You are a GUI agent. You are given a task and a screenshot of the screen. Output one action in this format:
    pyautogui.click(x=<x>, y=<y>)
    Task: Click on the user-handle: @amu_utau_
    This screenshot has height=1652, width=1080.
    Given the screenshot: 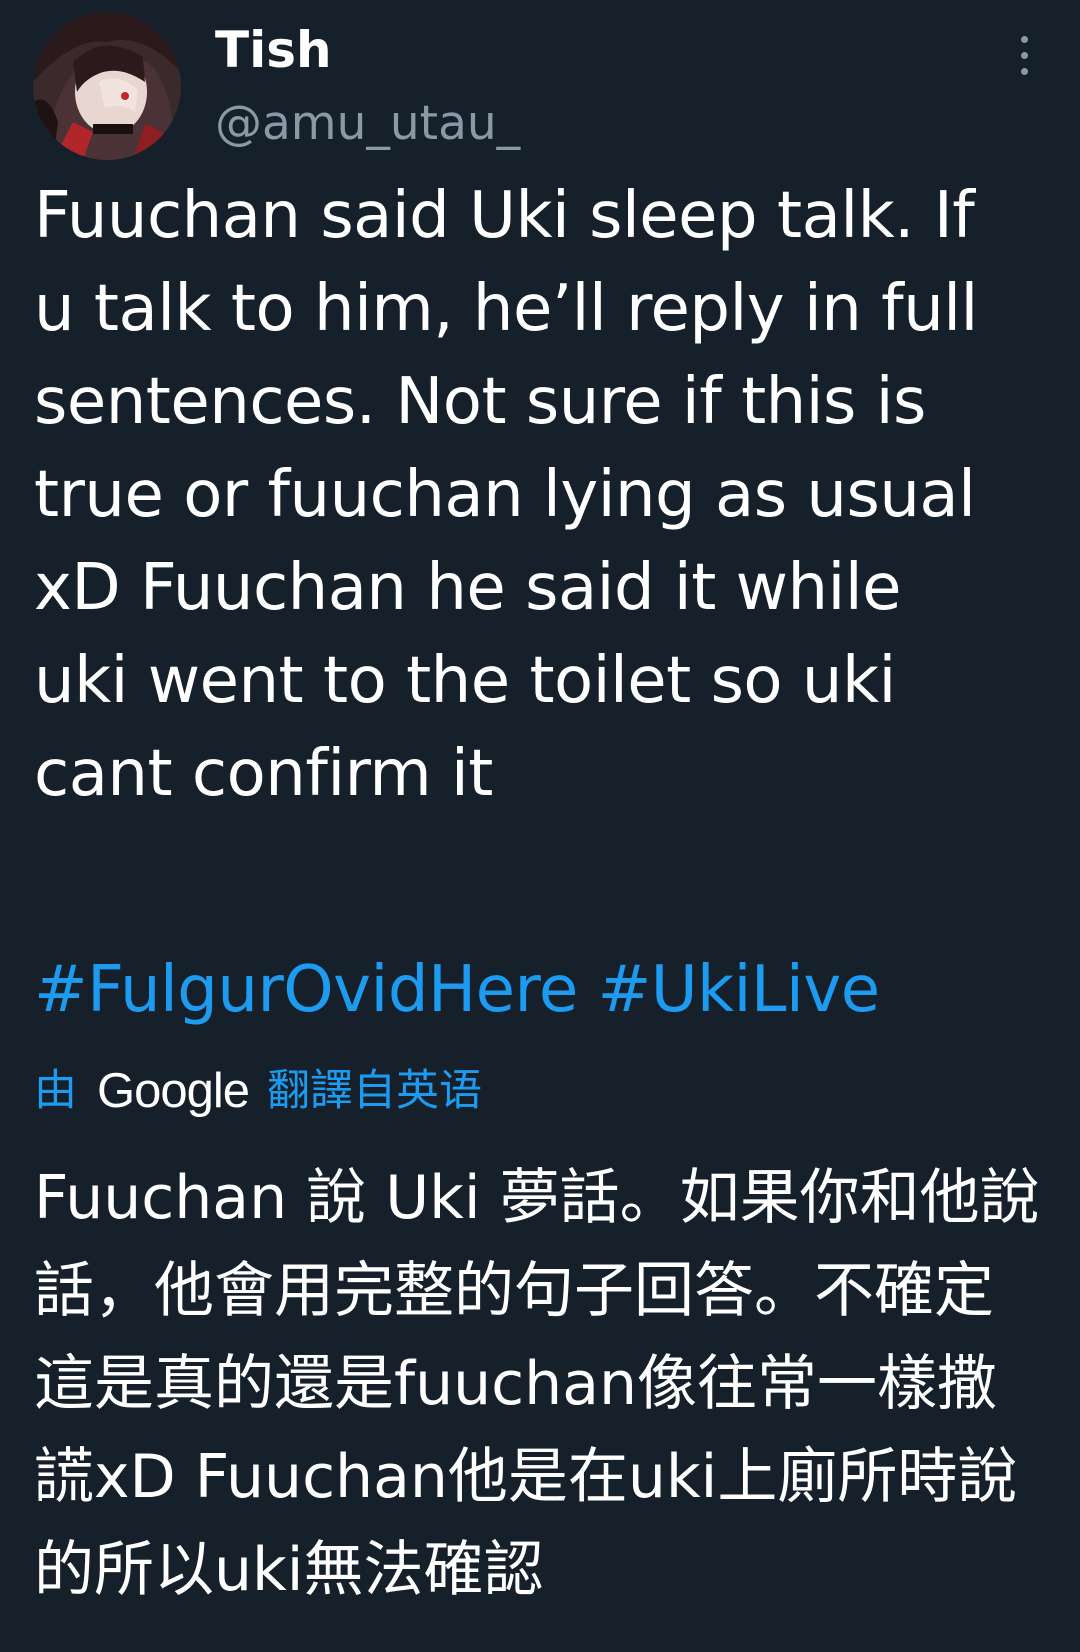 What is the action you would take?
    pyautogui.click(x=367, y=124)
    